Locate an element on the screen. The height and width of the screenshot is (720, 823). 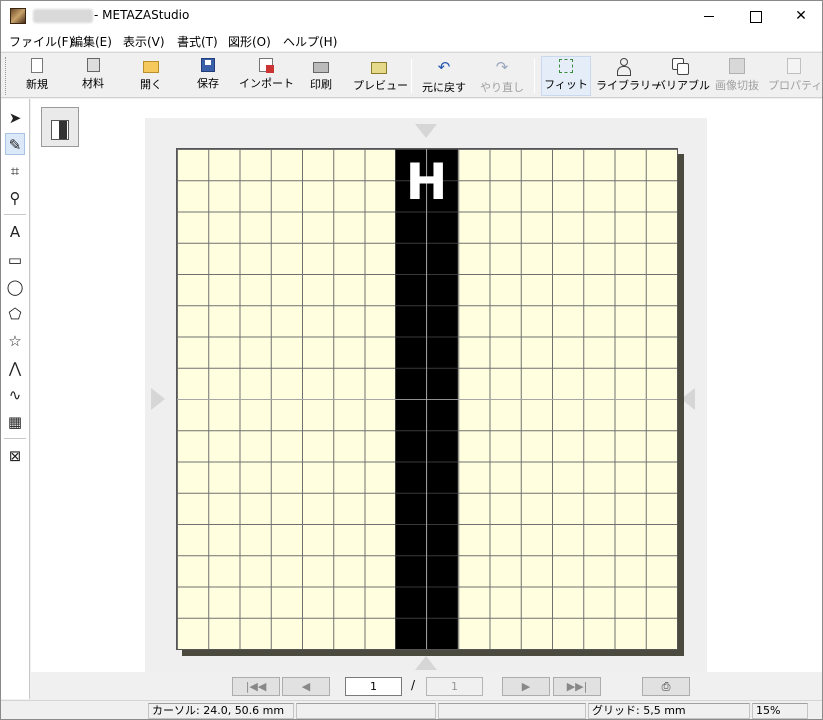
fit-label: フィット is located at coordinates (566, 84).